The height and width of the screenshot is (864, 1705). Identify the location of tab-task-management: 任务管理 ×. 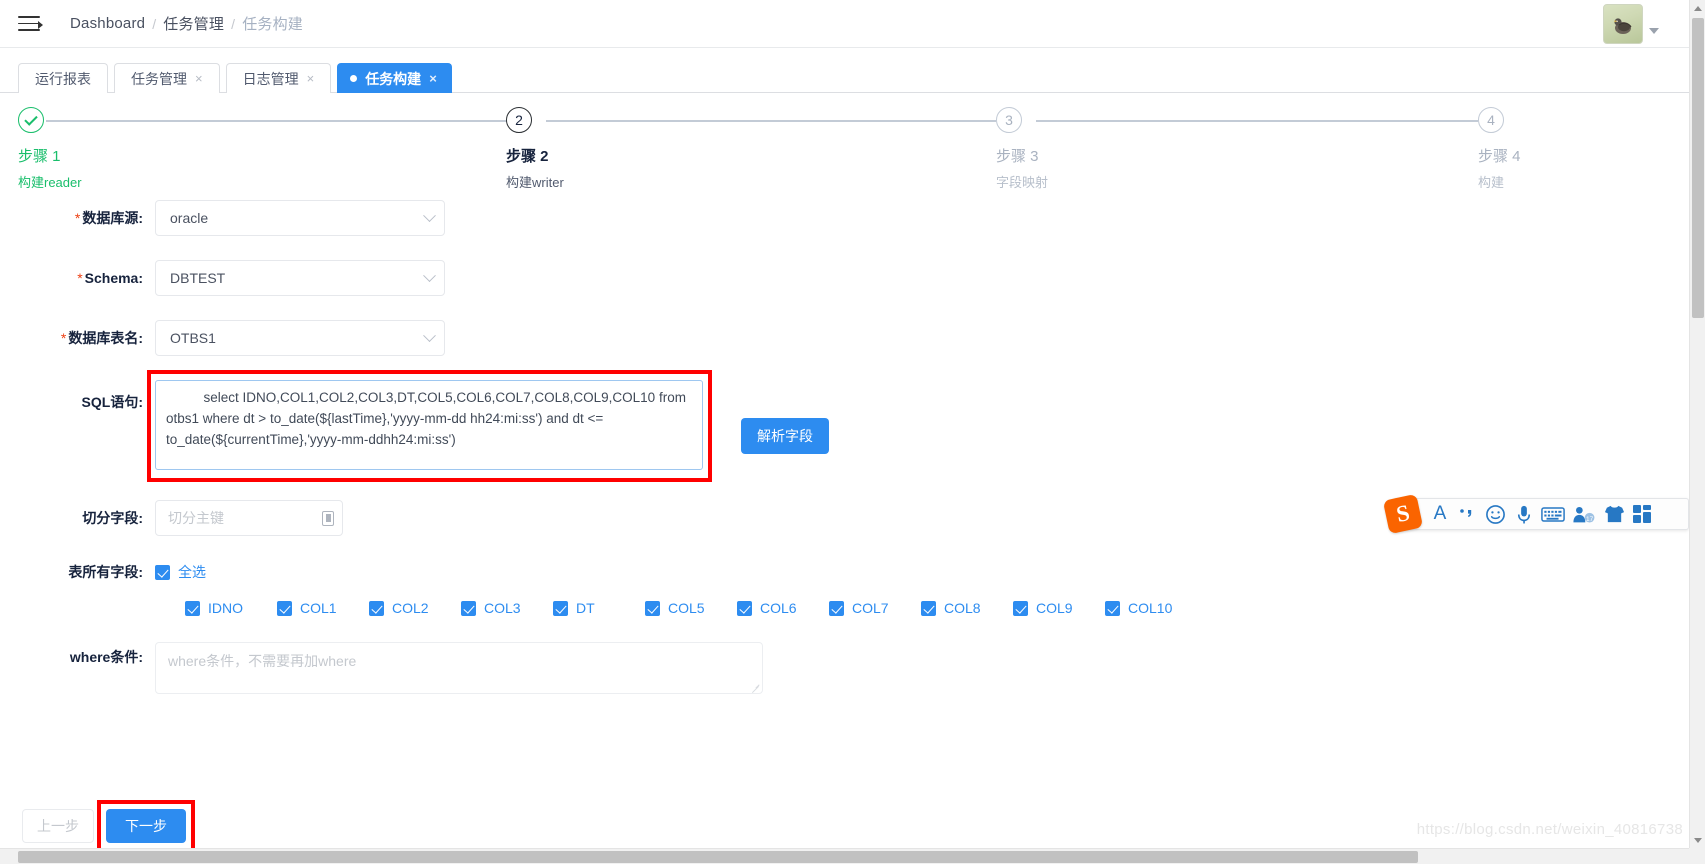
(167, 78).